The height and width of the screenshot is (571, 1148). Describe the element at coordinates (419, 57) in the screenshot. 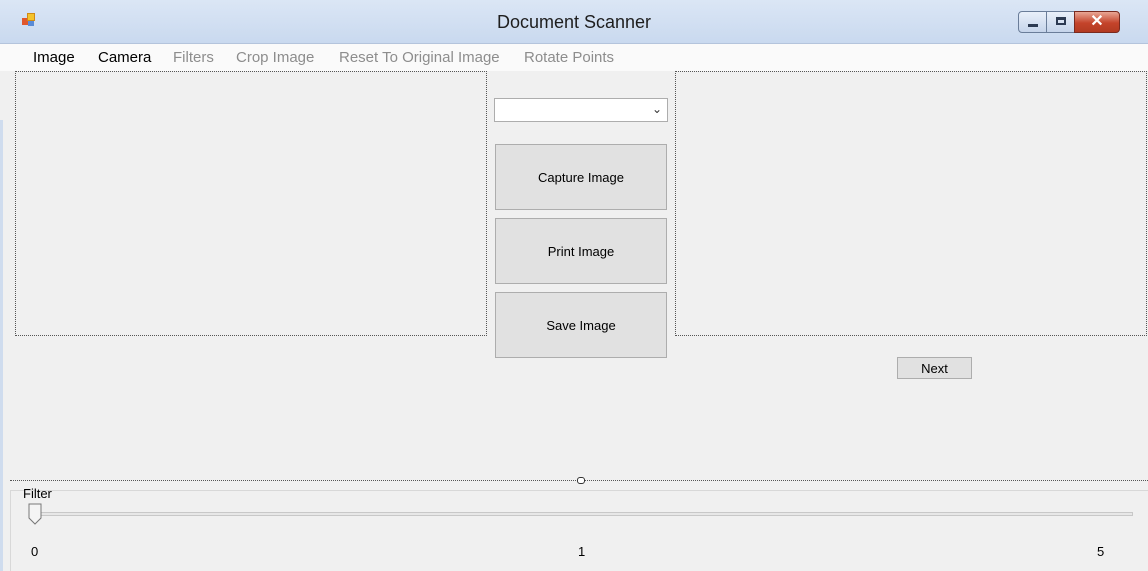

I see `menu-reset-to-original-image: Reset To Original Image` at that location.